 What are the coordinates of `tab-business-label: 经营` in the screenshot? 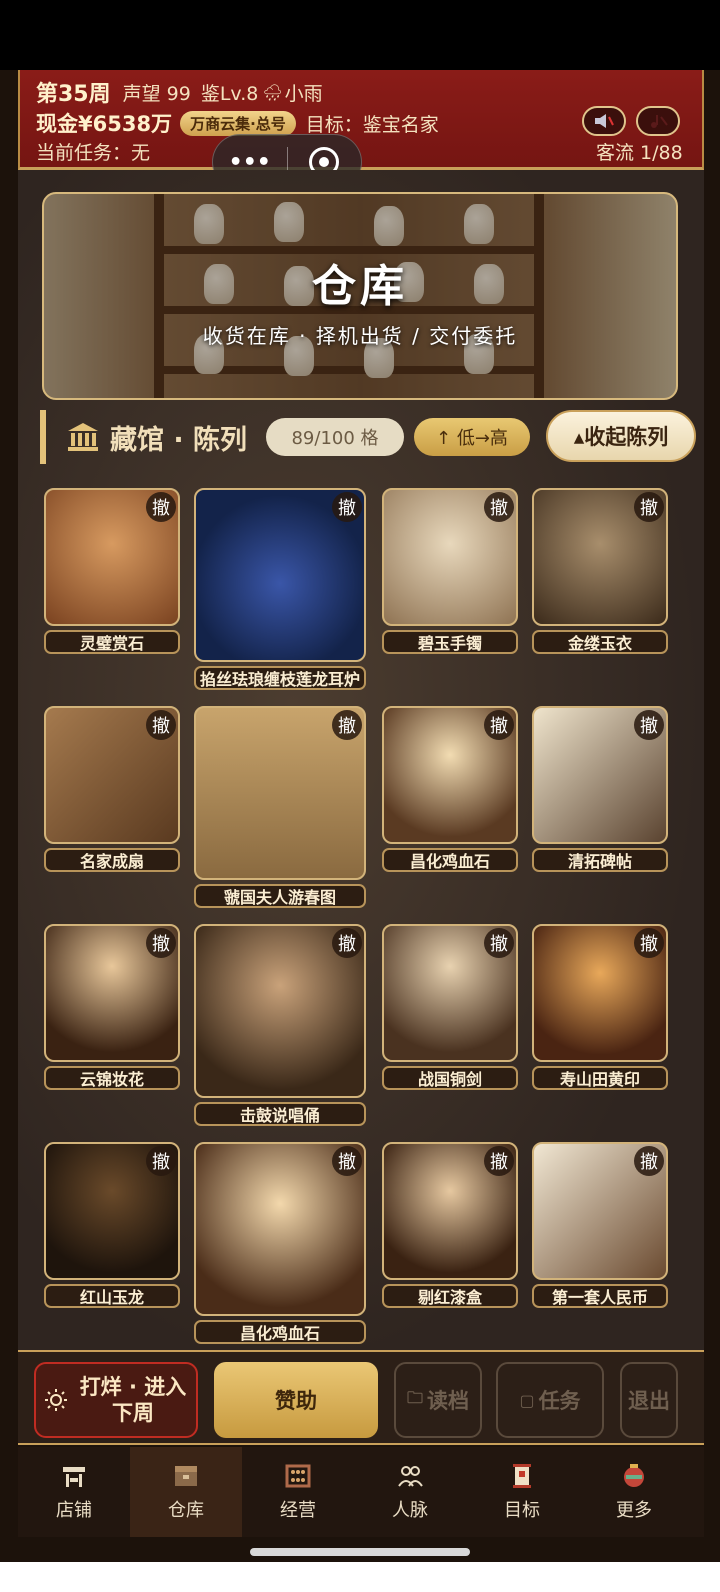 It's located at (298, 1510).